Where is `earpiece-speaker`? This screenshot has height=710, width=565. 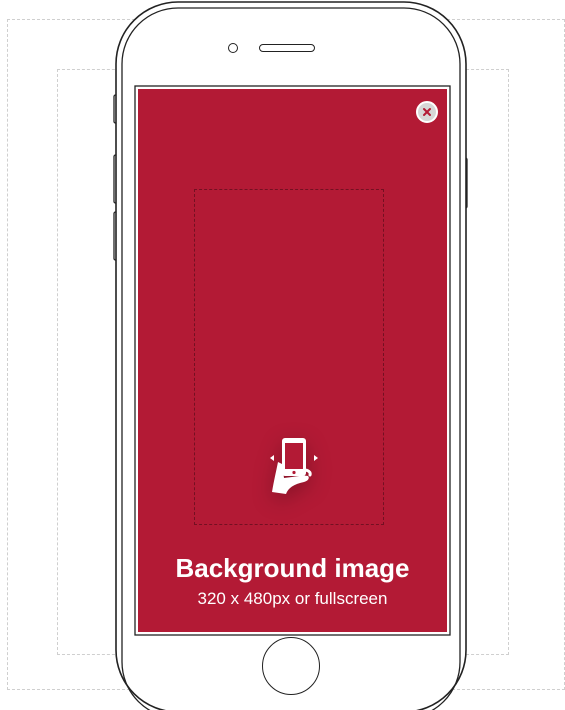 earpiece-speaker is located at coordinates (287, 48).